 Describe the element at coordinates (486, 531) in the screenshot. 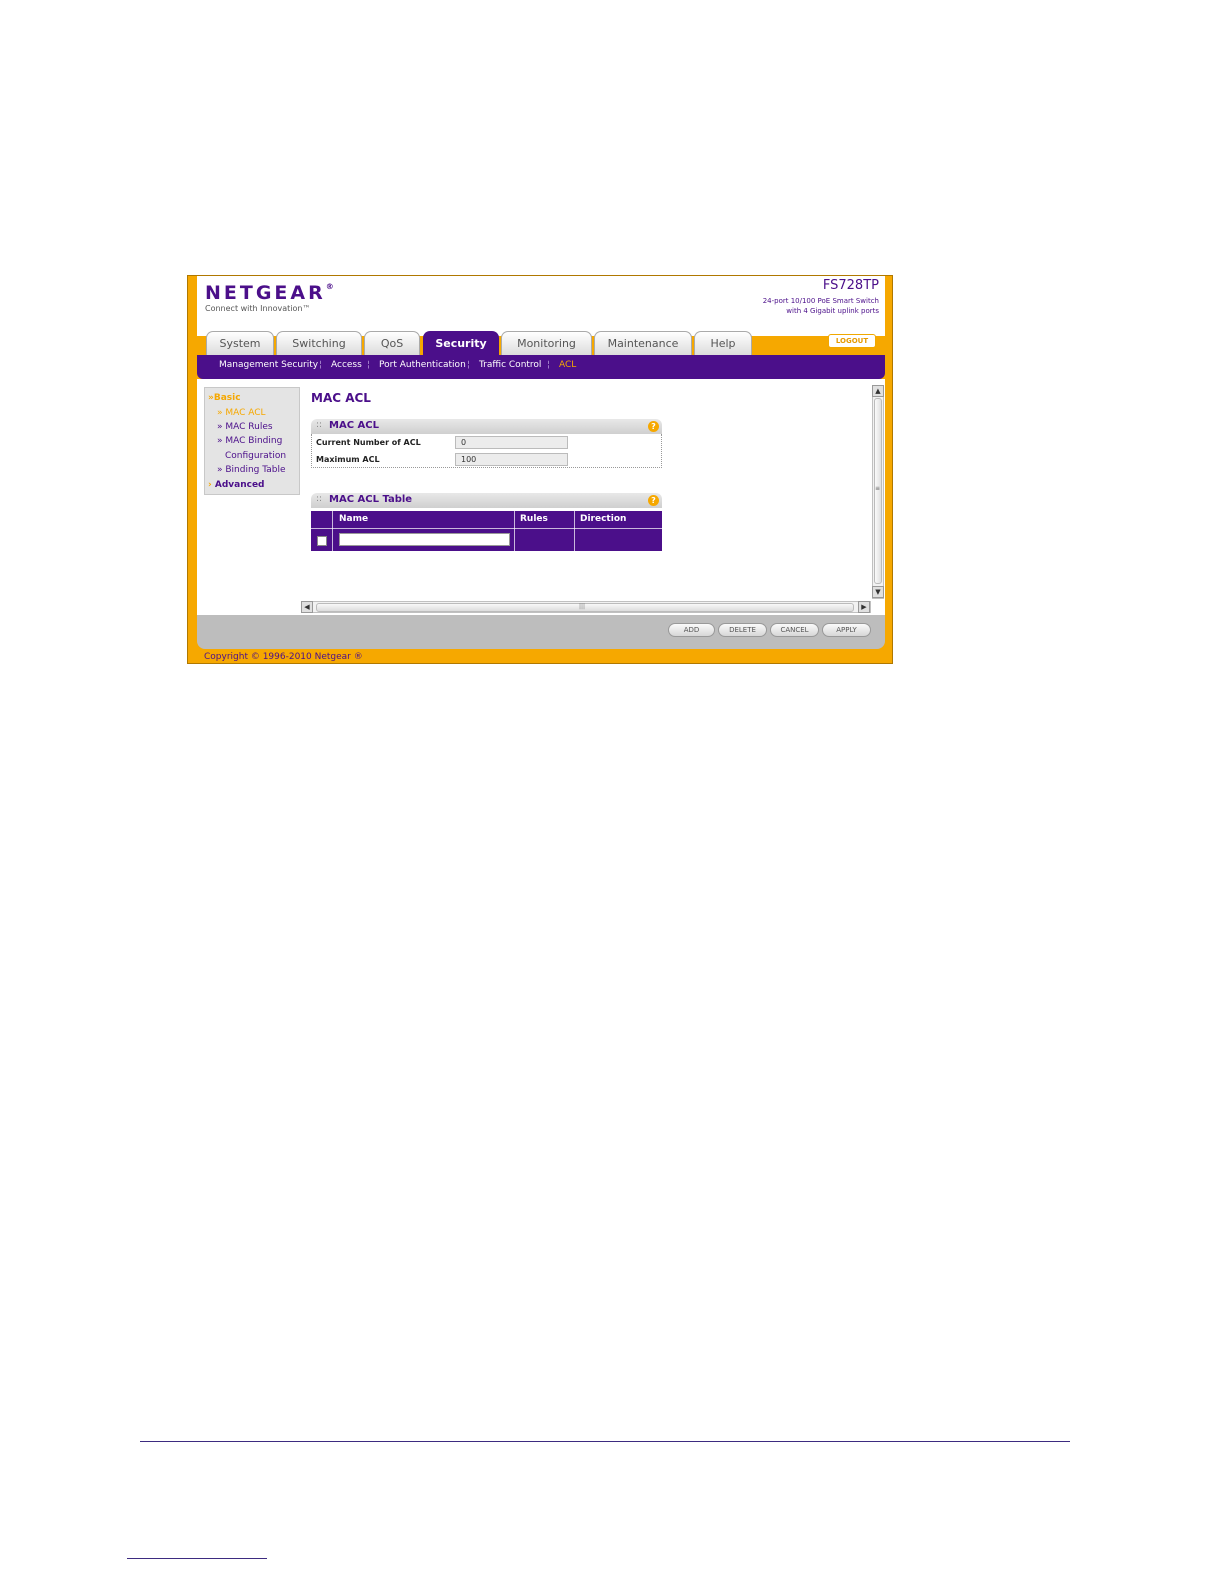

I see `mac-acl-table: Name Rules Direction` at that location.